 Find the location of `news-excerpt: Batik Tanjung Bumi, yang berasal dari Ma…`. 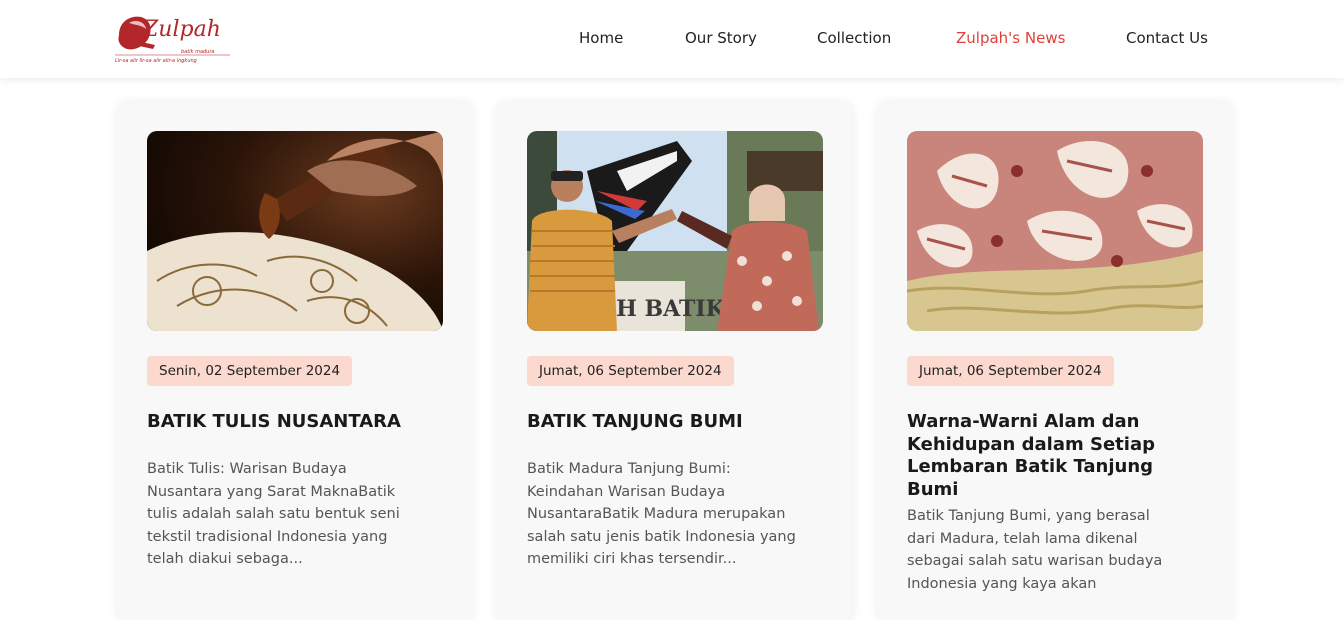

news-excerpt: Batik Tanjung Bumi, yang berasal dari Ma… is located at coordinates (1035, 550).